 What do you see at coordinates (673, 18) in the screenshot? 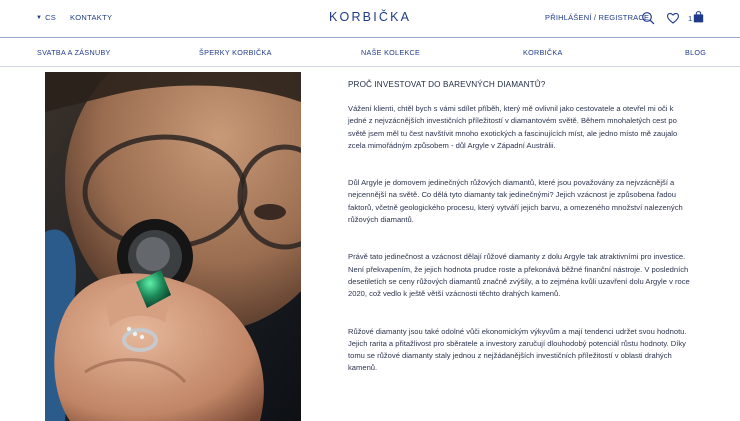
I see `heart-icon` at bounding box center [673, 18].